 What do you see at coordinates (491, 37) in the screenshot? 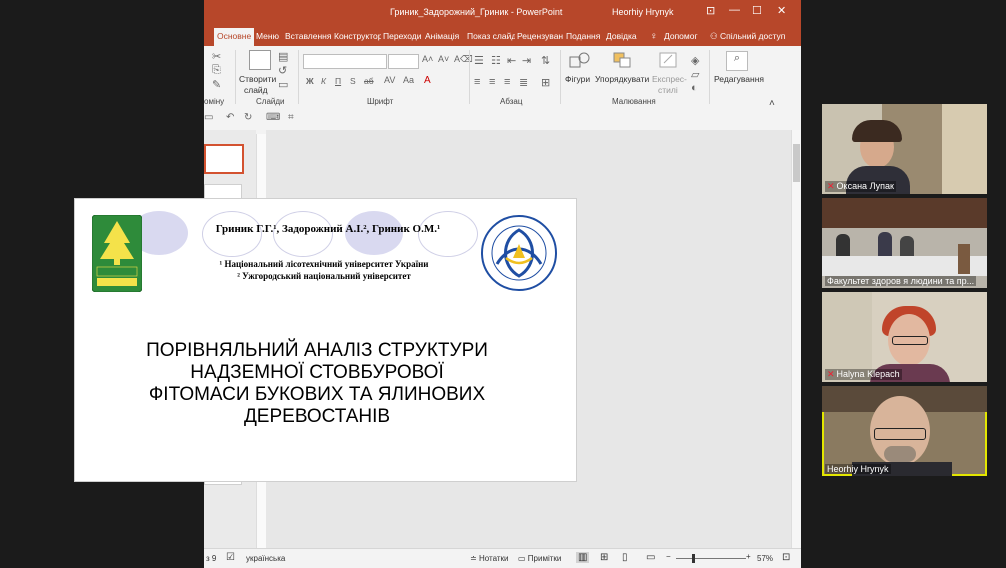
I see `tab-slideshow: Показ слайд` at bounding box center [491, 37].